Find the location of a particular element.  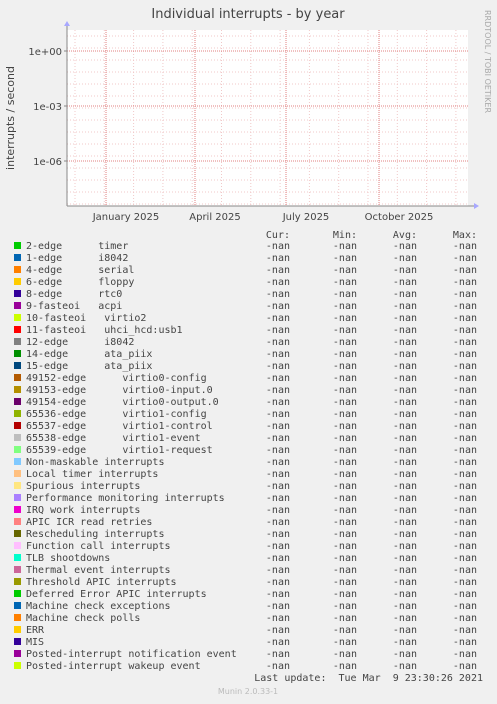

legend-row: 11-fasteoi uhci_hcd:usb1 -nan -nan -nan -nan is located at coordinates (245, 330).